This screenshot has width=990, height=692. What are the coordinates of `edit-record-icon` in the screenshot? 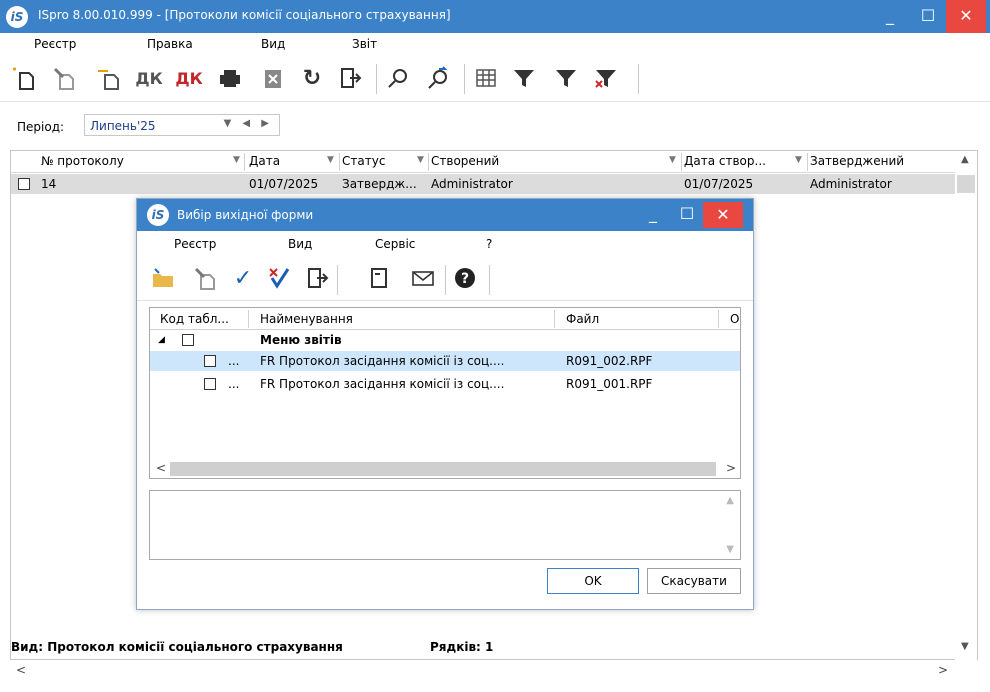 It's located at (64, 79).